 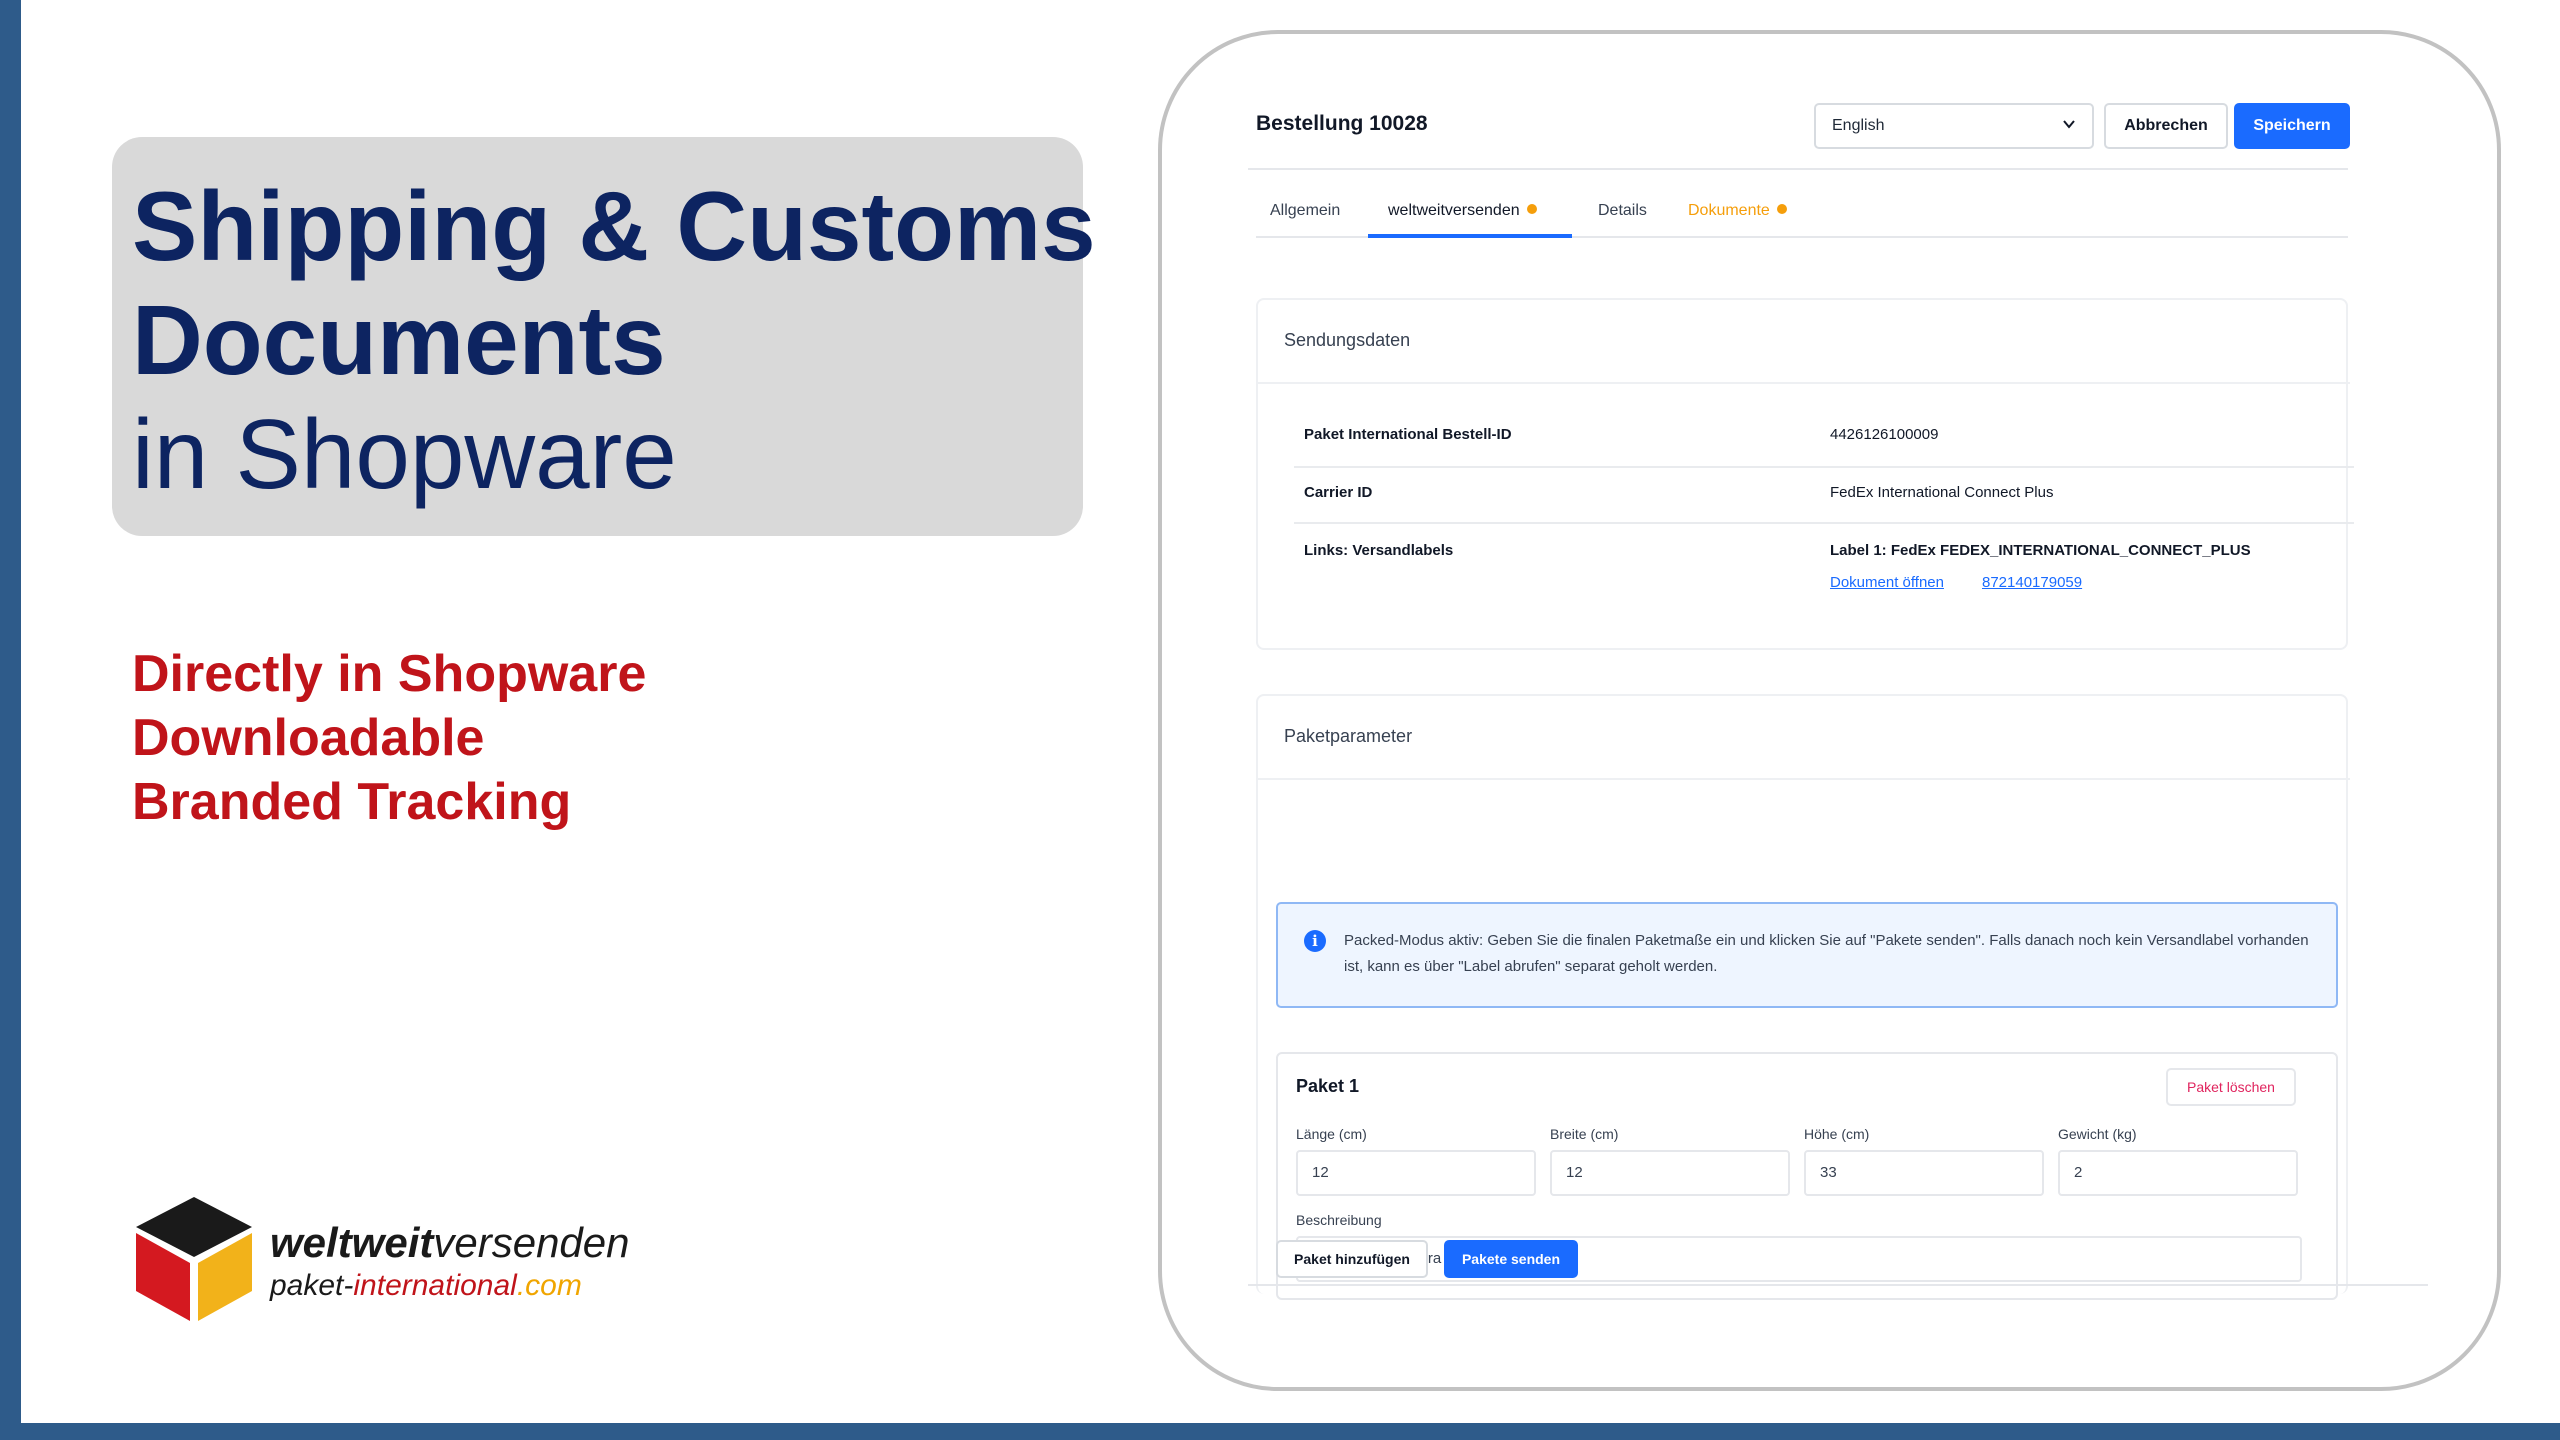 What do you see at coordinates (1884, 434) in the screenshot?
I see `row-value: 4426126100009` at bounding box center [1884, 434].